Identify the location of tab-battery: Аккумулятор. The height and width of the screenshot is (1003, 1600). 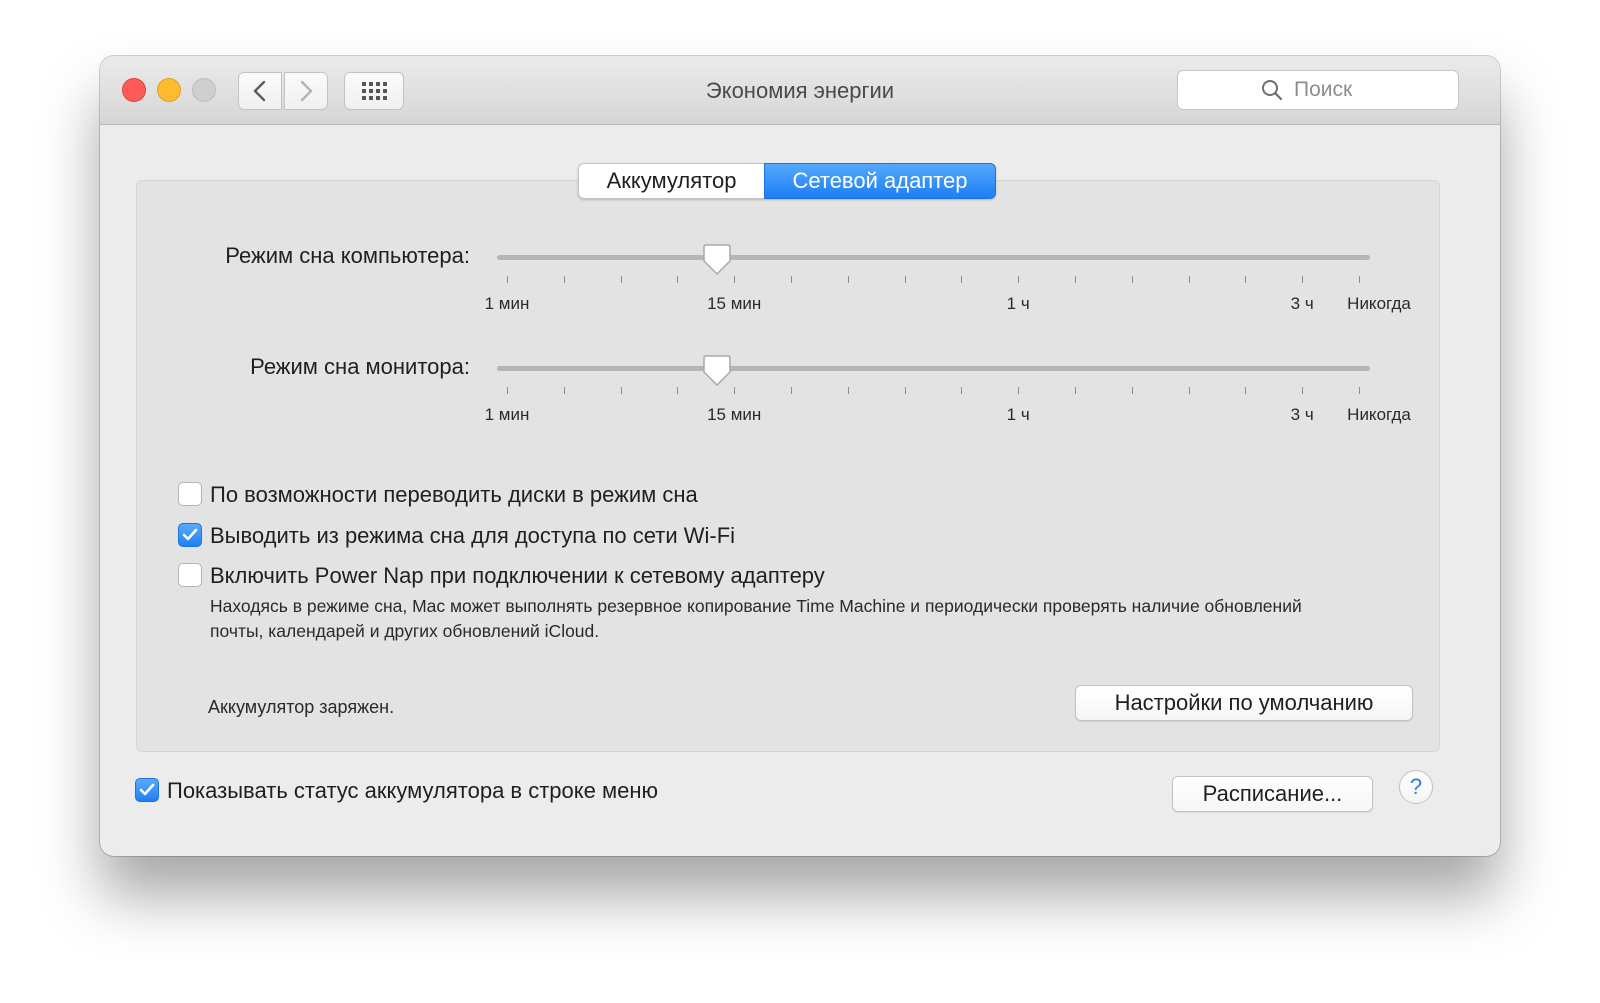
(671, 181).